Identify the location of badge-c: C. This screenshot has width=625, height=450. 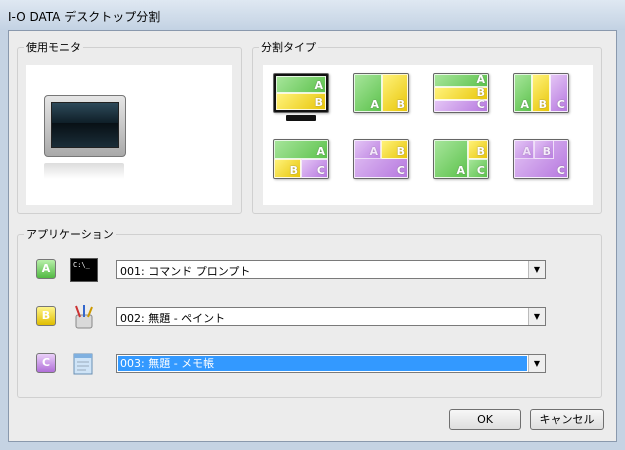
(46, 363).